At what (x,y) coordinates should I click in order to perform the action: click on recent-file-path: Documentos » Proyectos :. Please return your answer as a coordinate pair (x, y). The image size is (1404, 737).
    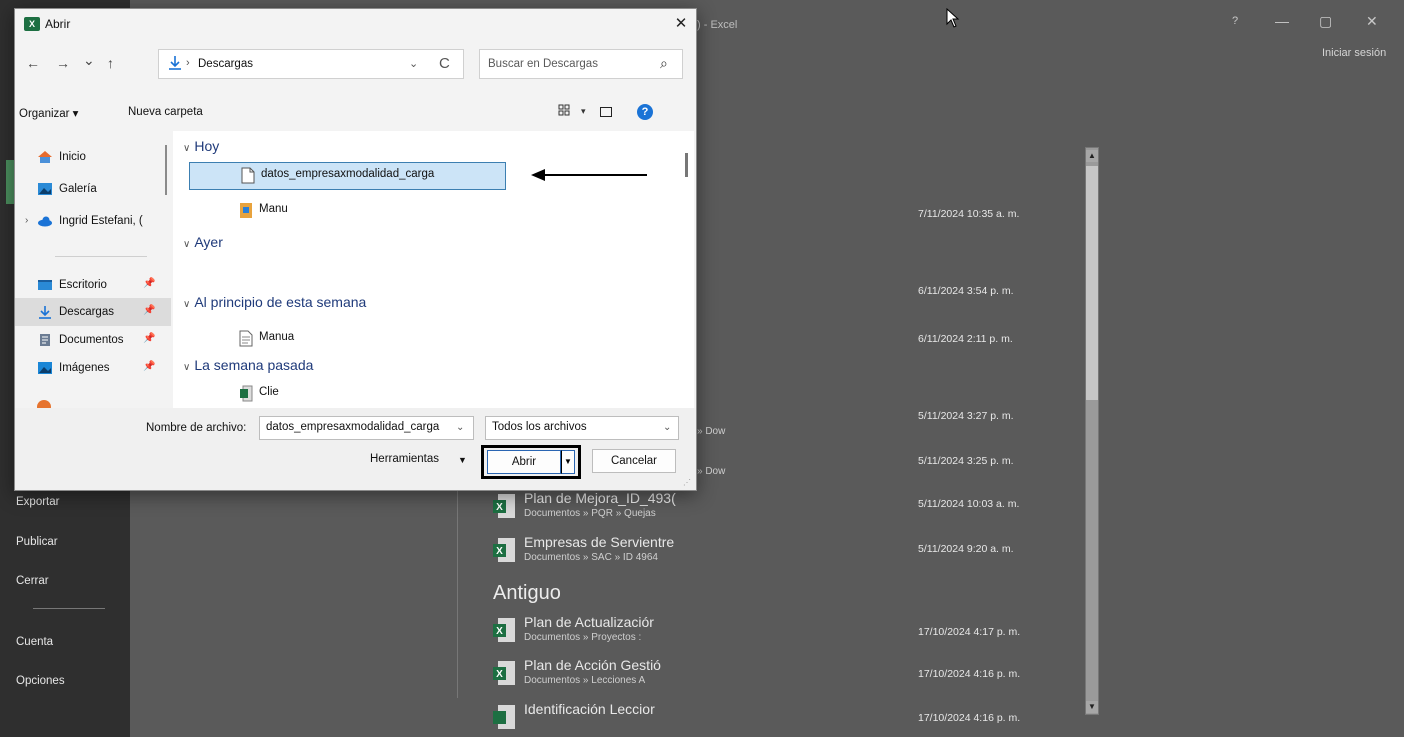
    Looking at the image, I should click on (583, 637).